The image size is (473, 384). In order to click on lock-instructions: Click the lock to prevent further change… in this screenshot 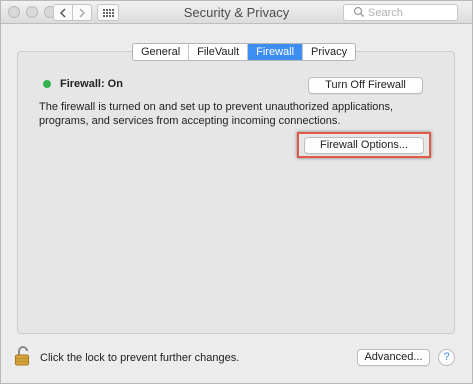, I will do `click(140, 358)`.